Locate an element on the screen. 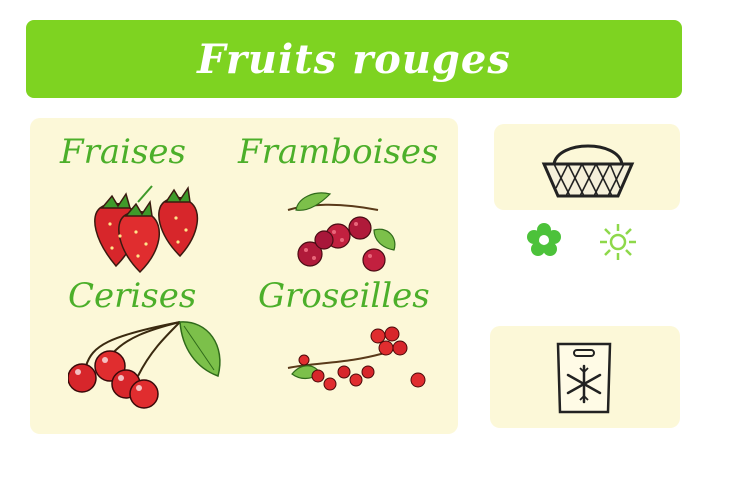 Image resolution: width=730 pixels, height=480 pixels. sun-icon is located at coordinates (618, 242).